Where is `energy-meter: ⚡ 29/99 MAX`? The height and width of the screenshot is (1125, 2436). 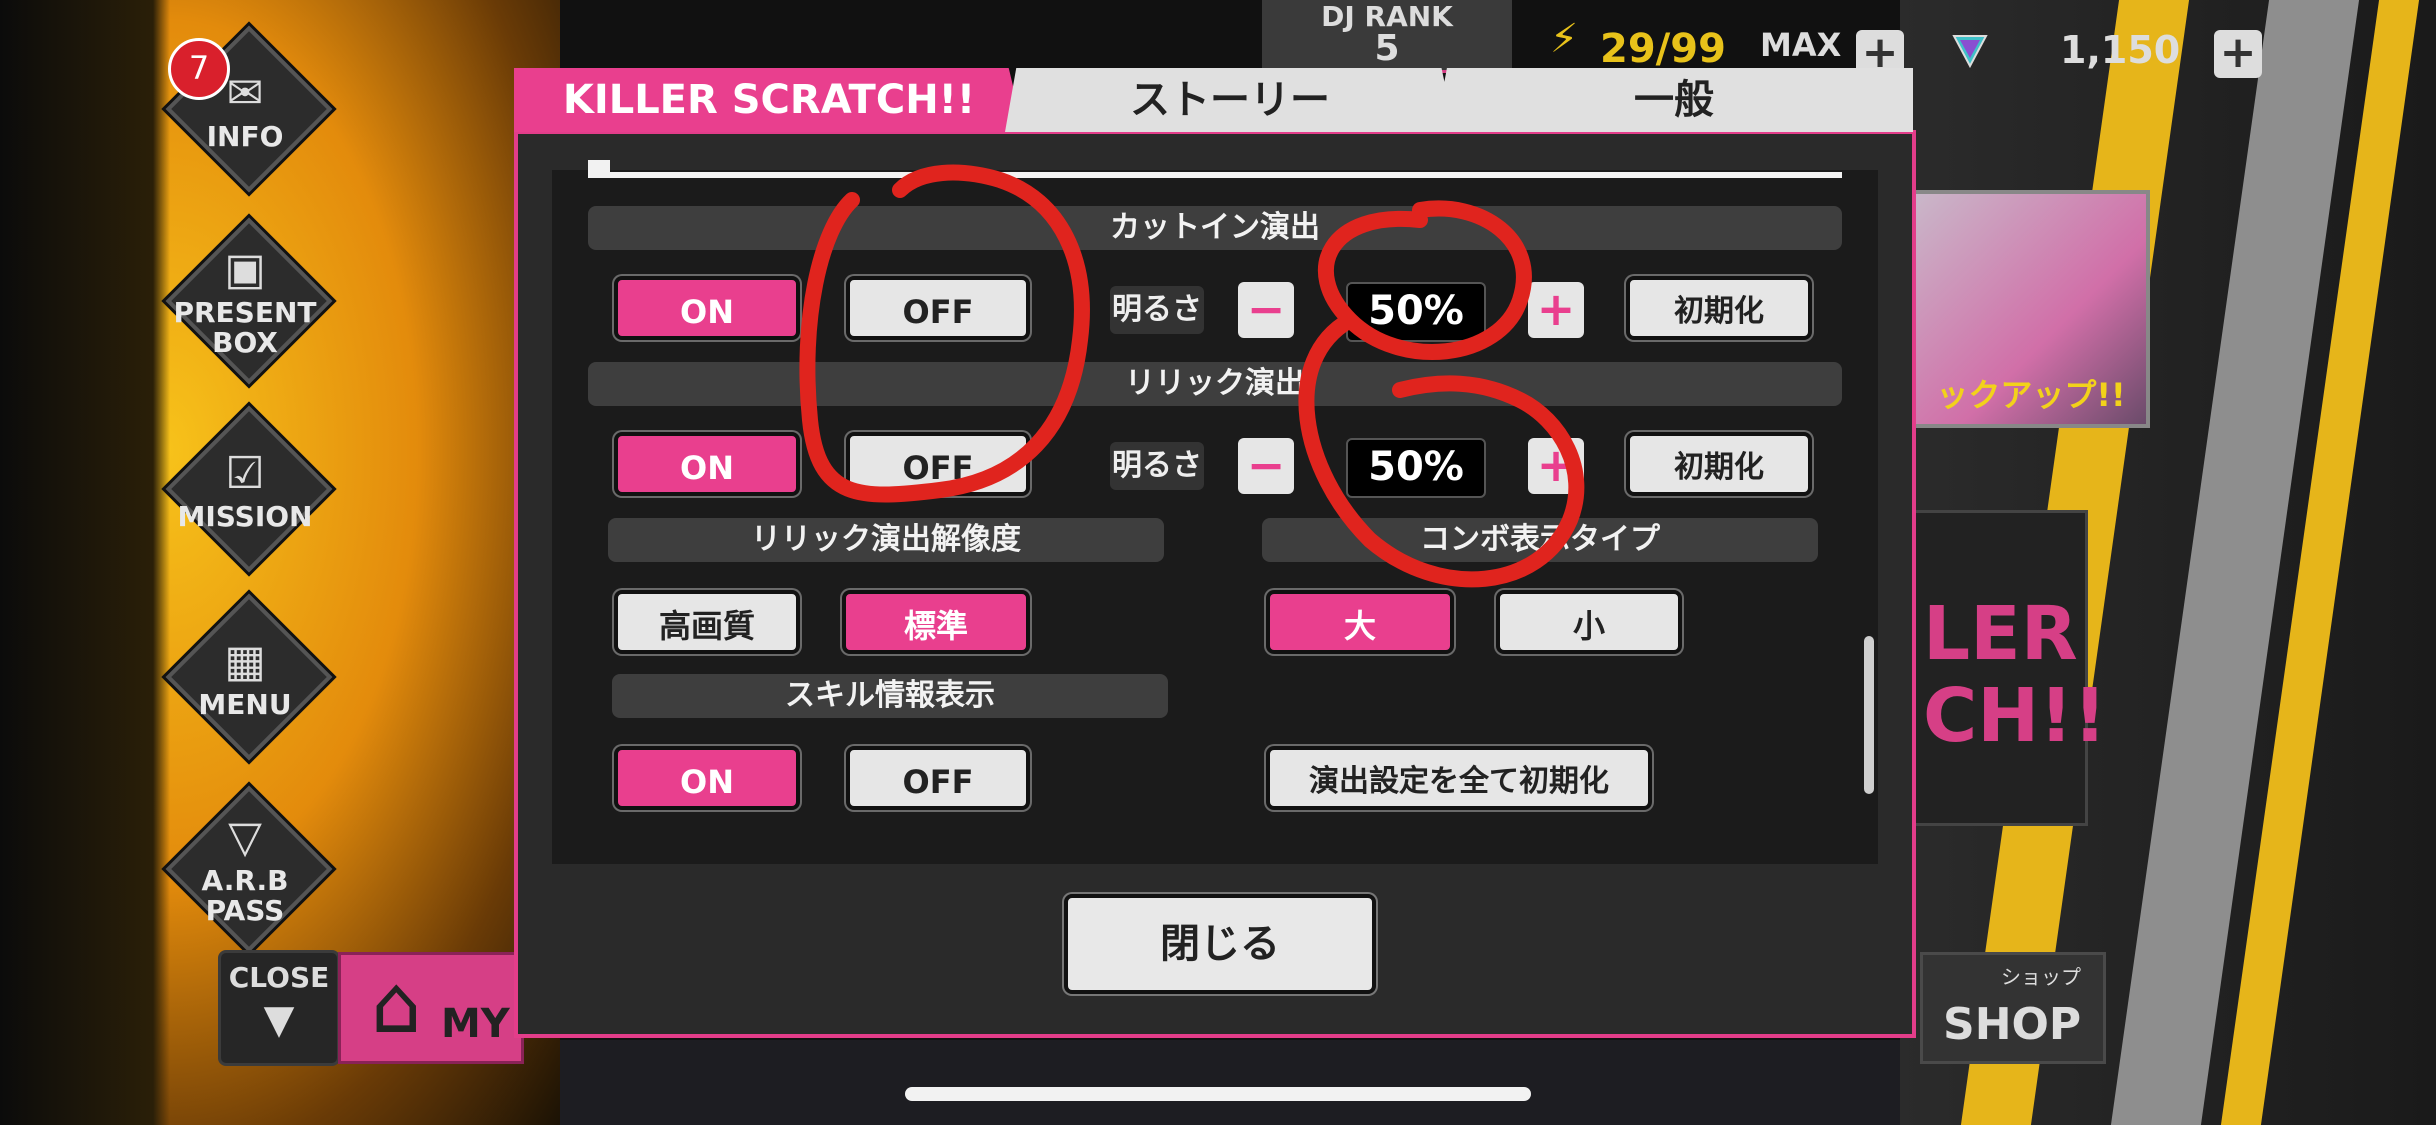 energy-meter: ⚡ 29/99 MAX is located at coordinates (1720, 44).